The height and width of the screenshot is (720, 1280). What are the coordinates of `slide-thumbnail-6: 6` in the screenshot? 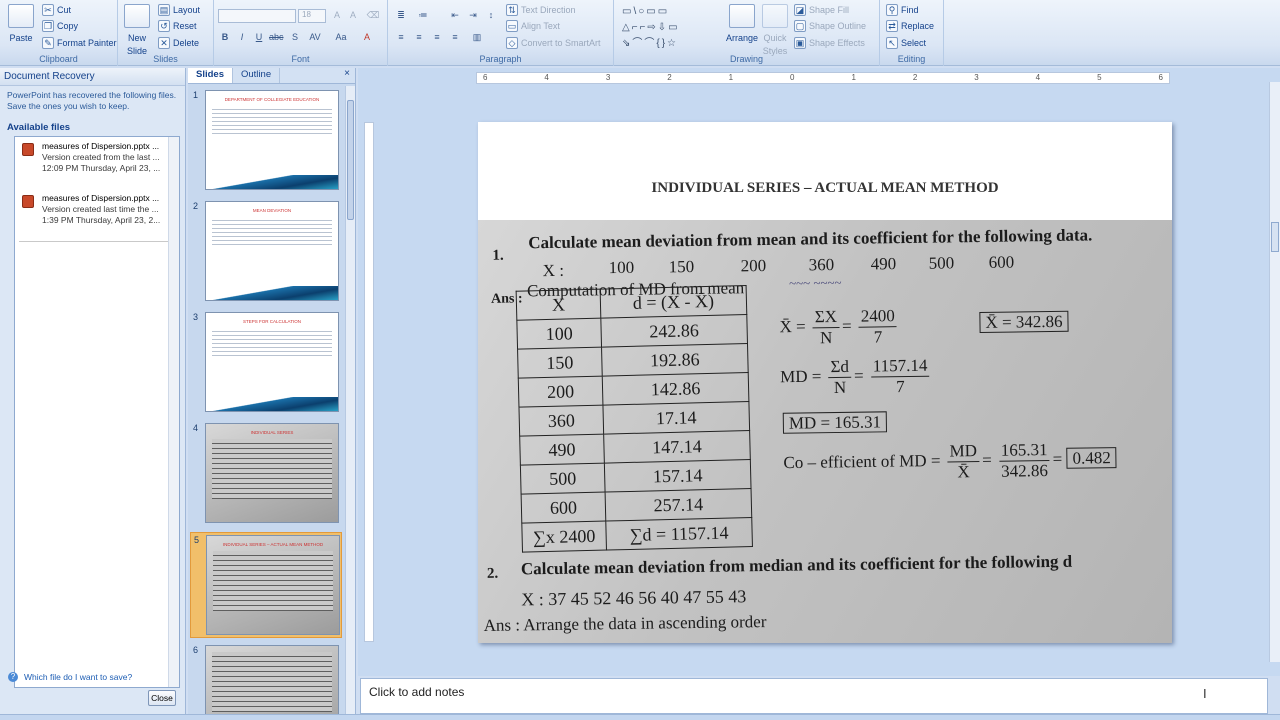 It's located at (266, 678).